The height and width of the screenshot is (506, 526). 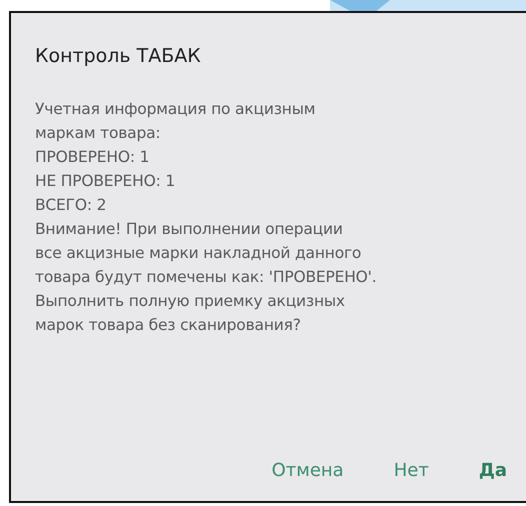 What do you see at coordinates (411, 471) in the screenshot?
I see `dialog-button: Нет` at bounding box center [411, 471].